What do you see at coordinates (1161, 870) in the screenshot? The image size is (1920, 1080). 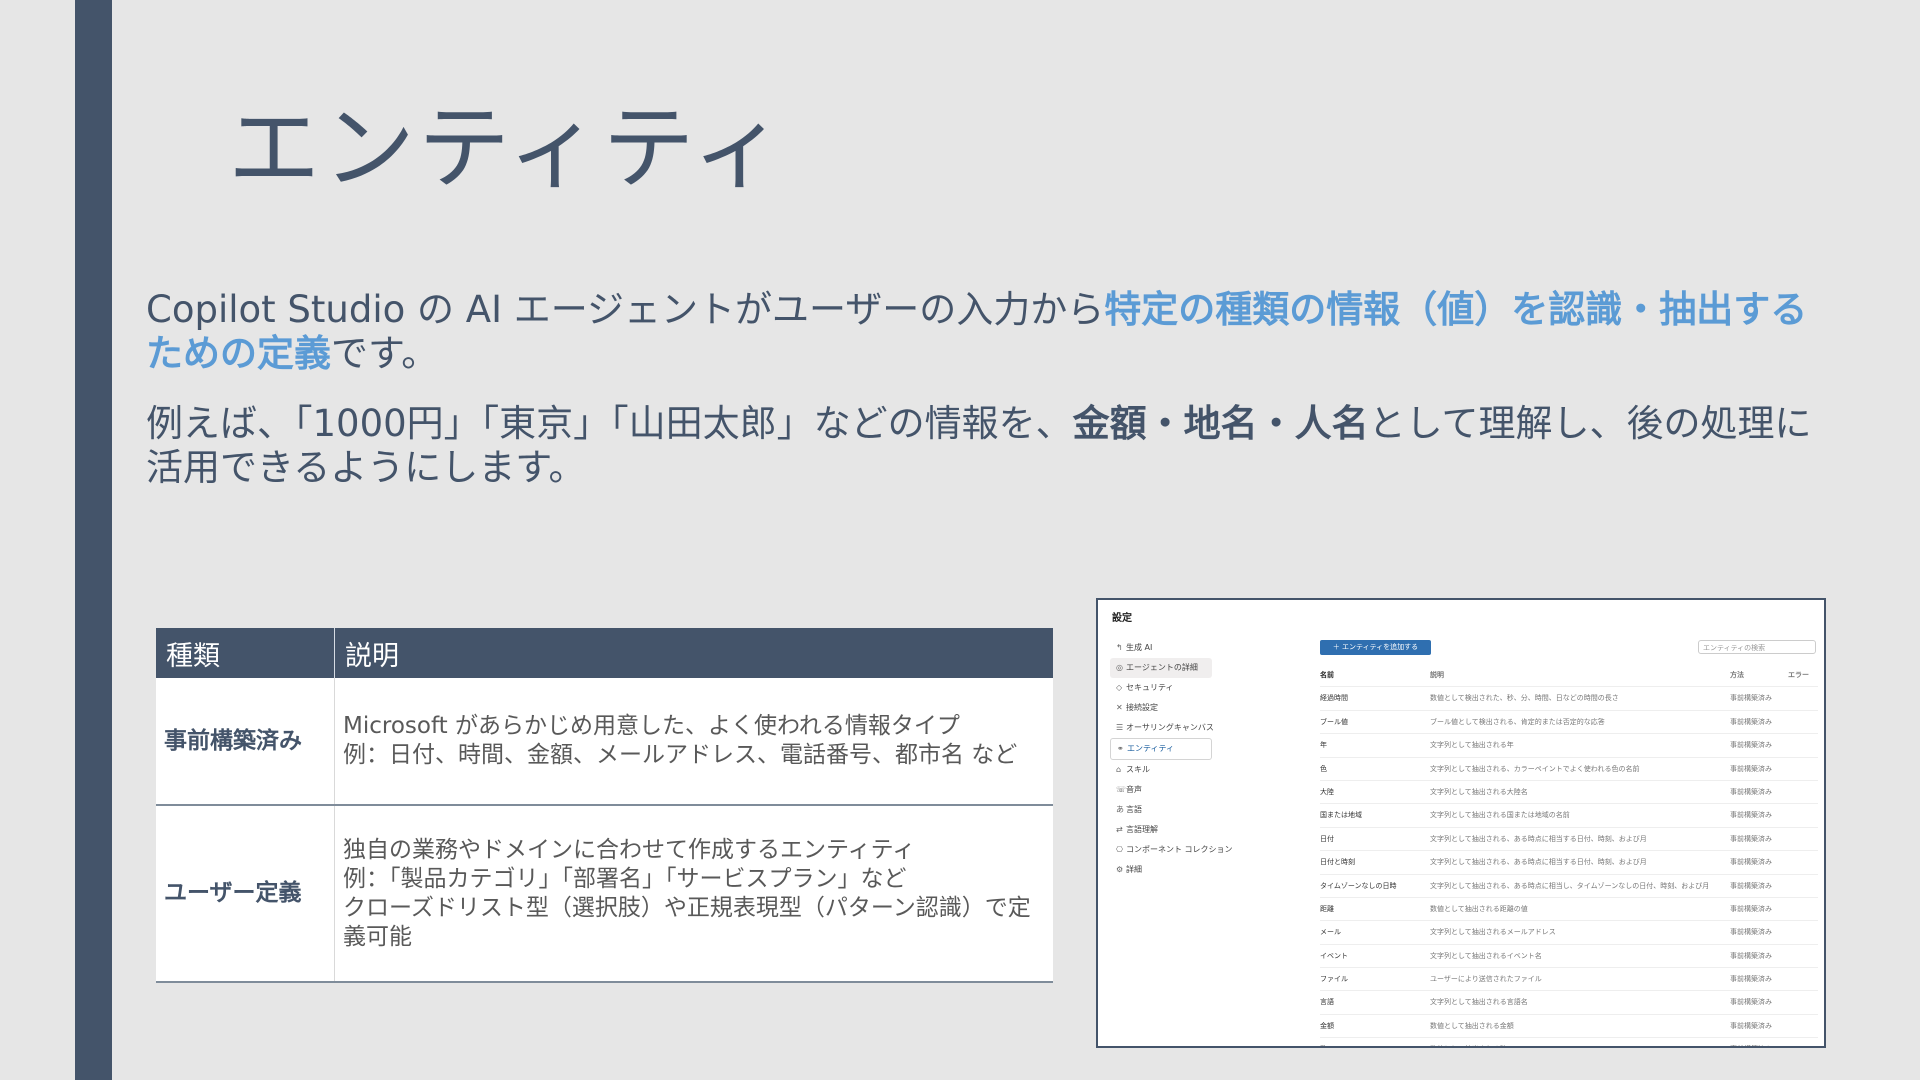 I see `nav-item: ⚙ 詳細` at bounding box center [1161, 870].